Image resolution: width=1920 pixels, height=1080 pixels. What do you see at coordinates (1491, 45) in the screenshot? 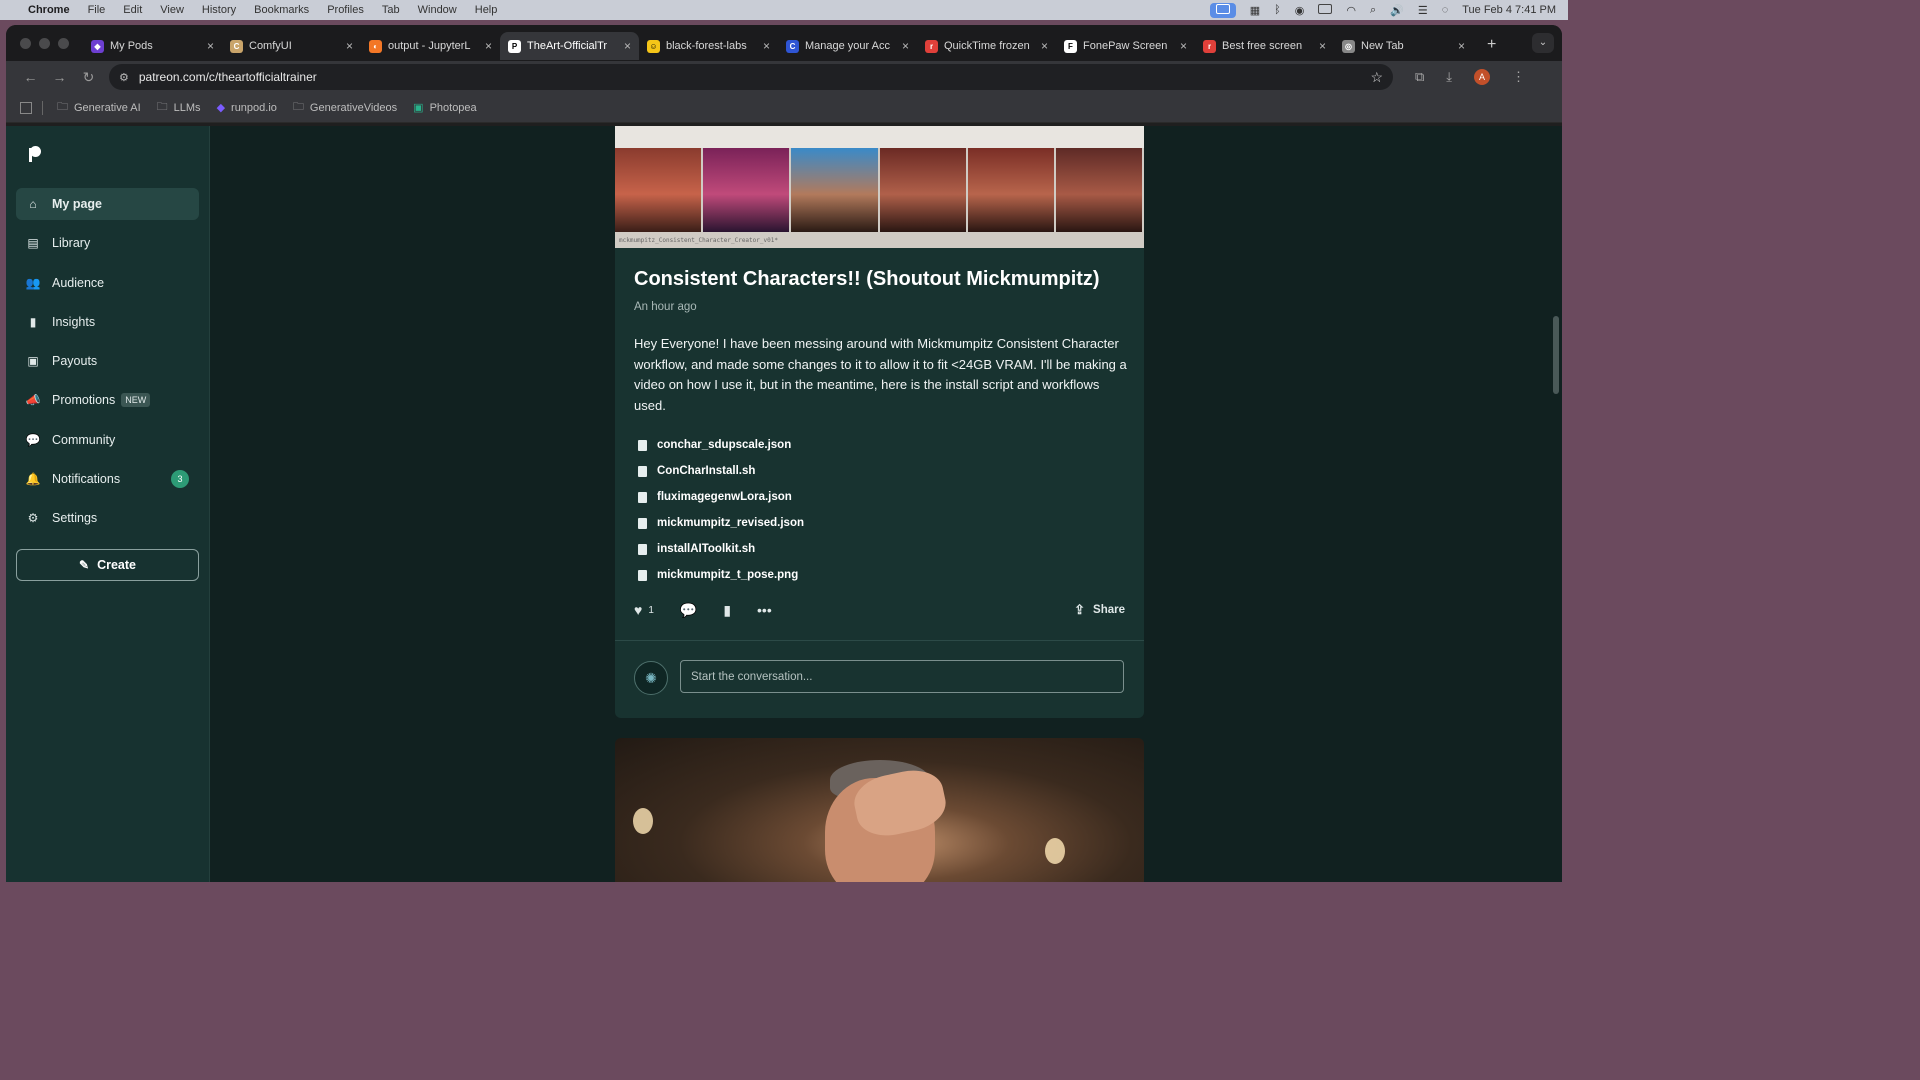
I see `new-tab-button: +` at bounding box center [1491, 45].